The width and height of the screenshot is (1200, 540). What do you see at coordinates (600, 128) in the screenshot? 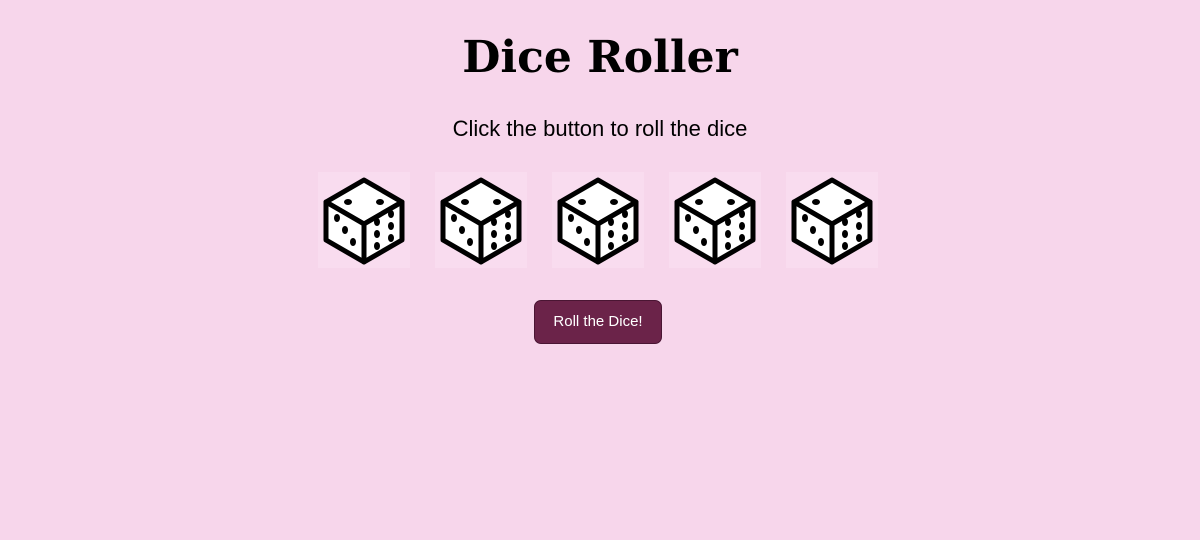
I see `instruction-text: Click the button to roll the dice` at bounding box center [600, 128].